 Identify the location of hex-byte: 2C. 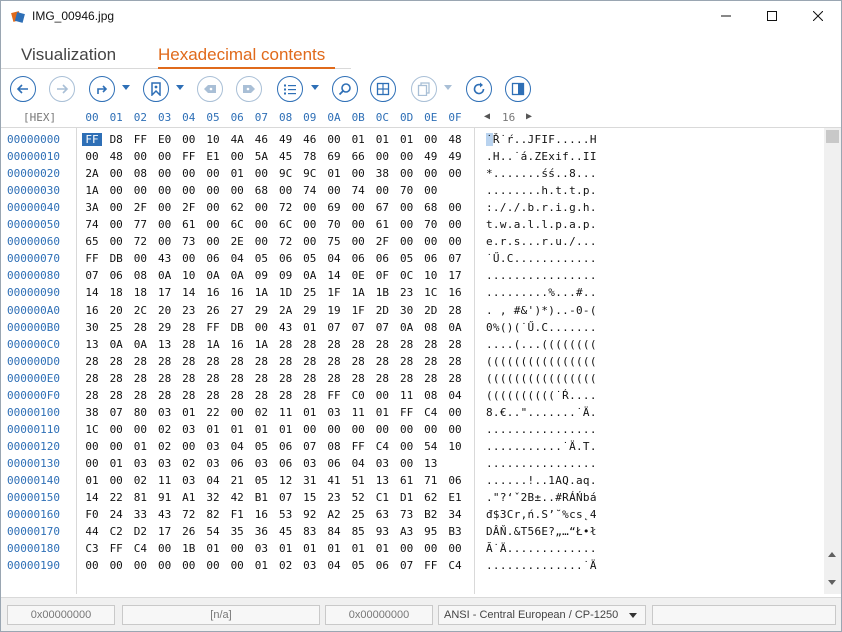
(140, 310).